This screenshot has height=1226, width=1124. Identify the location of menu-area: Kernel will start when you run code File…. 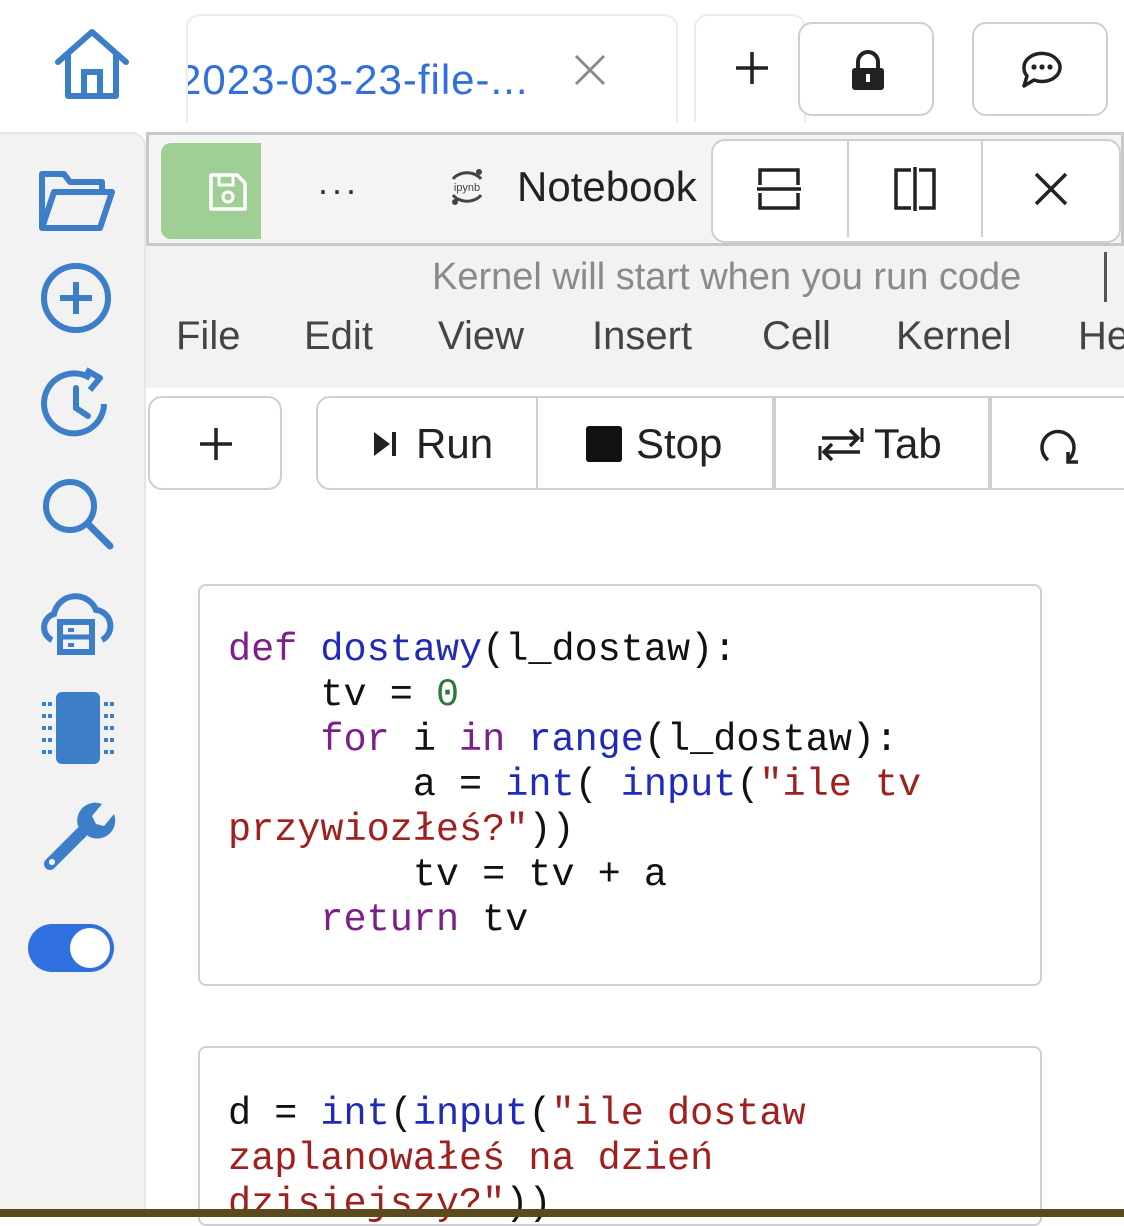
(635, 317).